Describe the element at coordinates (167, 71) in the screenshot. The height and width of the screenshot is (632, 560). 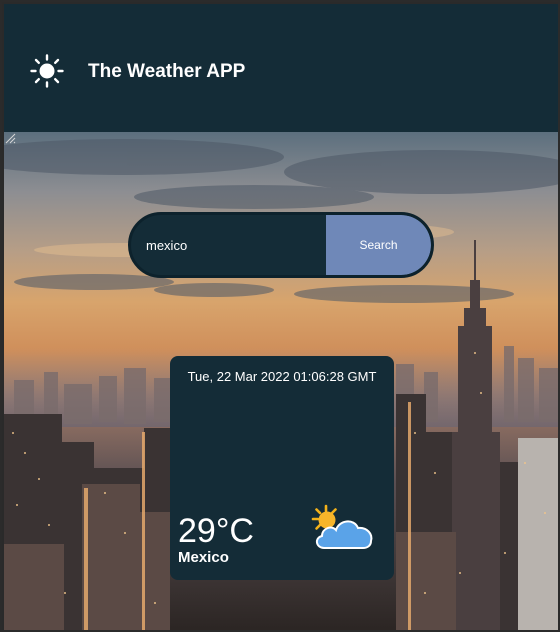
I see `app-title: The Weather APP` at that location.